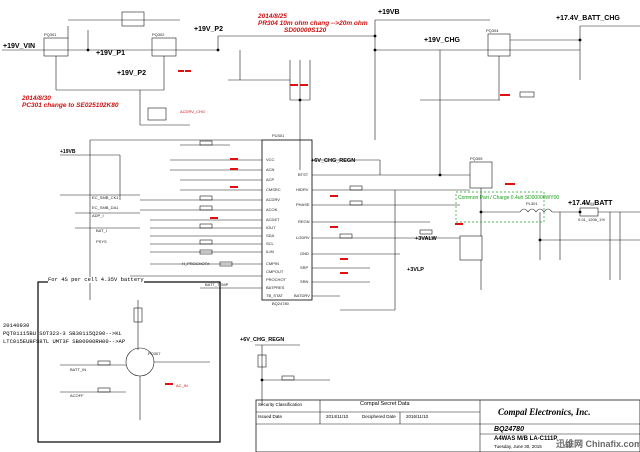 The width and height of the screenshot is (640, 452). I want to click on pin-acdet: ACDET, so click(273, 219).